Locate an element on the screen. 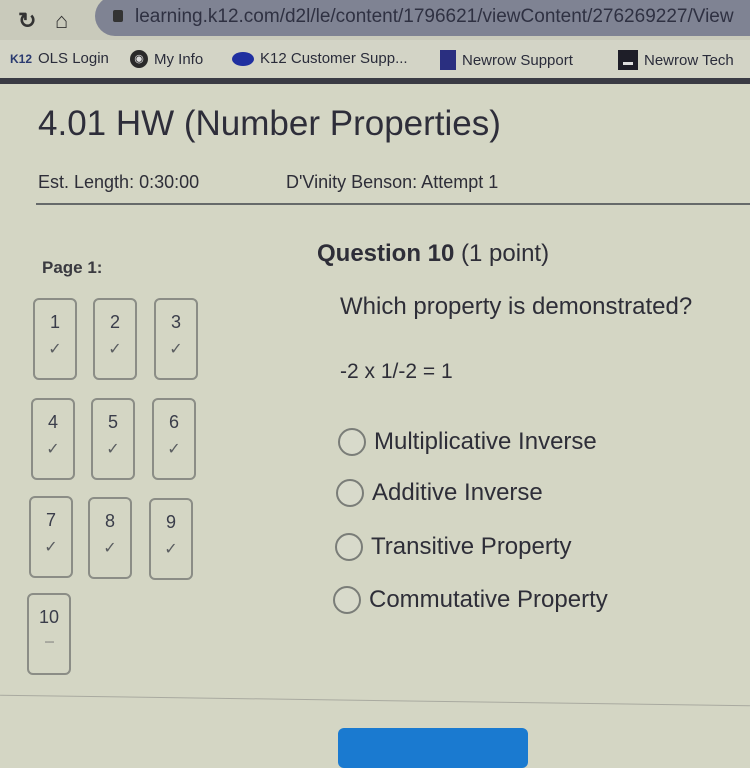 The height and width of the screenshot is (768, 750). option-transitive-property: Transitive Property is located at coordinates (453, 547).